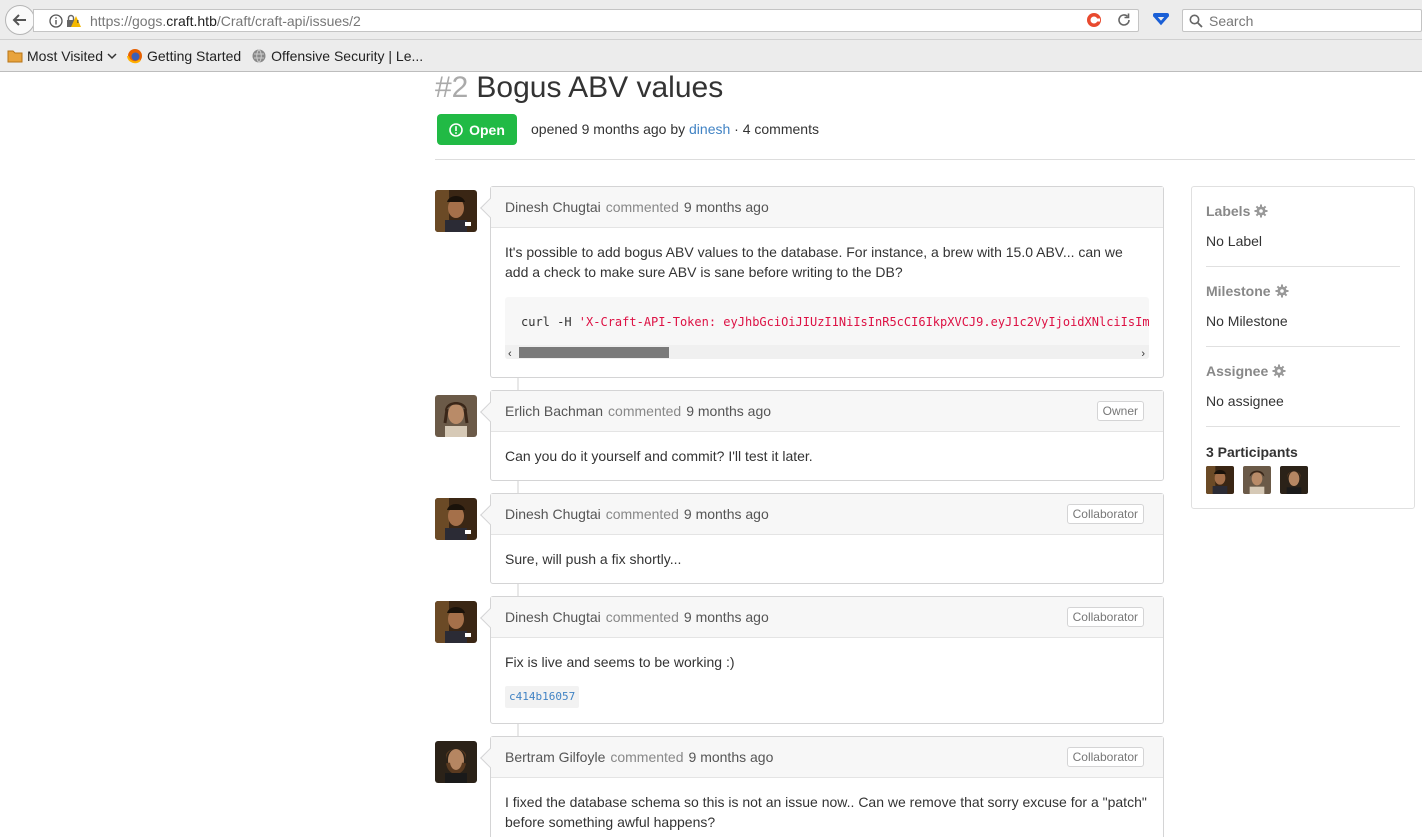 This screenshot has height=837, width=1422. I want to click on milestone-menu: Milestone, so click(1303, 291).